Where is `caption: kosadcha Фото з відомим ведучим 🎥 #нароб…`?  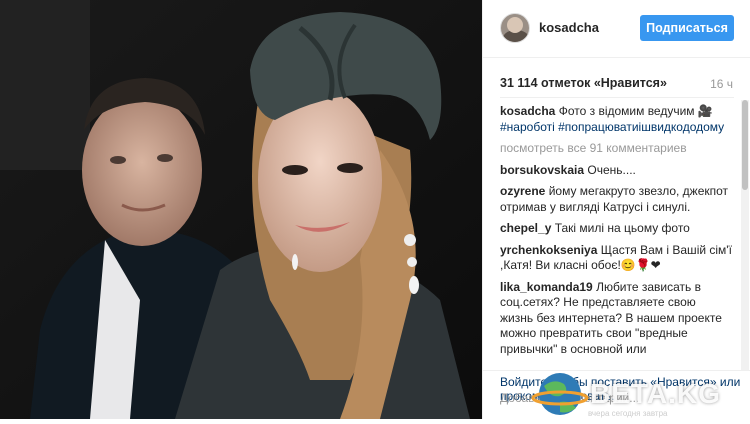
caption: kosadcha Фото з відомим ведучим 🎥 #нароб… is located at coordinates (616, 119).